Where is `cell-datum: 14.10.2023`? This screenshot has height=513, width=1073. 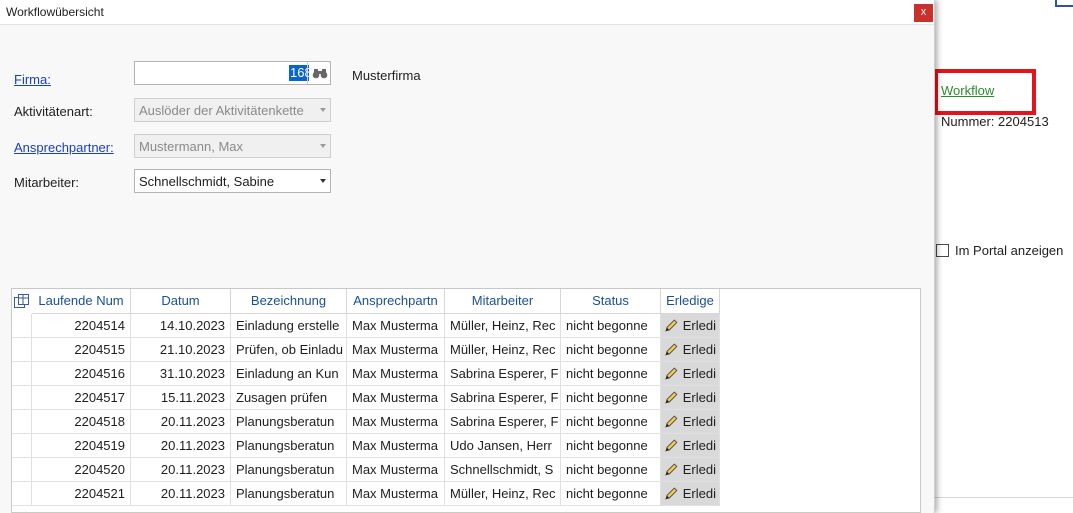 cell-datum: 14.10.2023 is located at coordinates (181, 326).